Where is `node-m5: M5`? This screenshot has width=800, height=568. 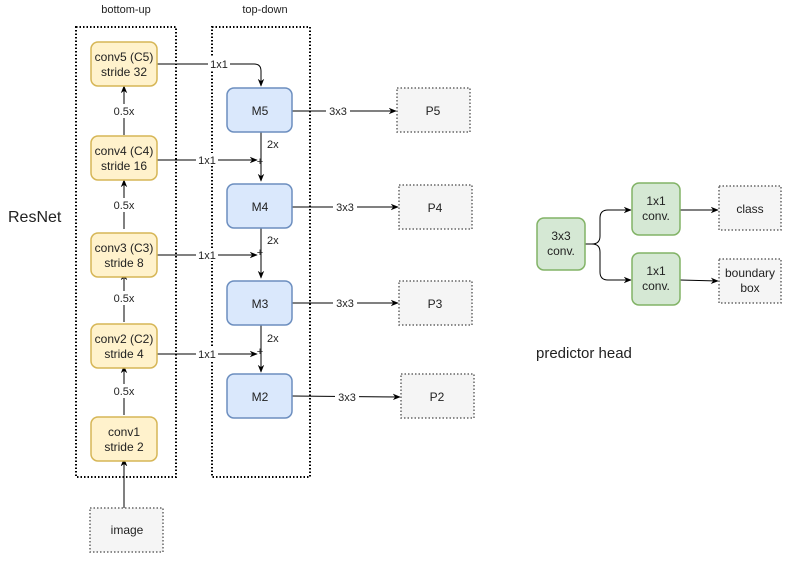
node-m5: M5 is located at coordinates (259, 110).